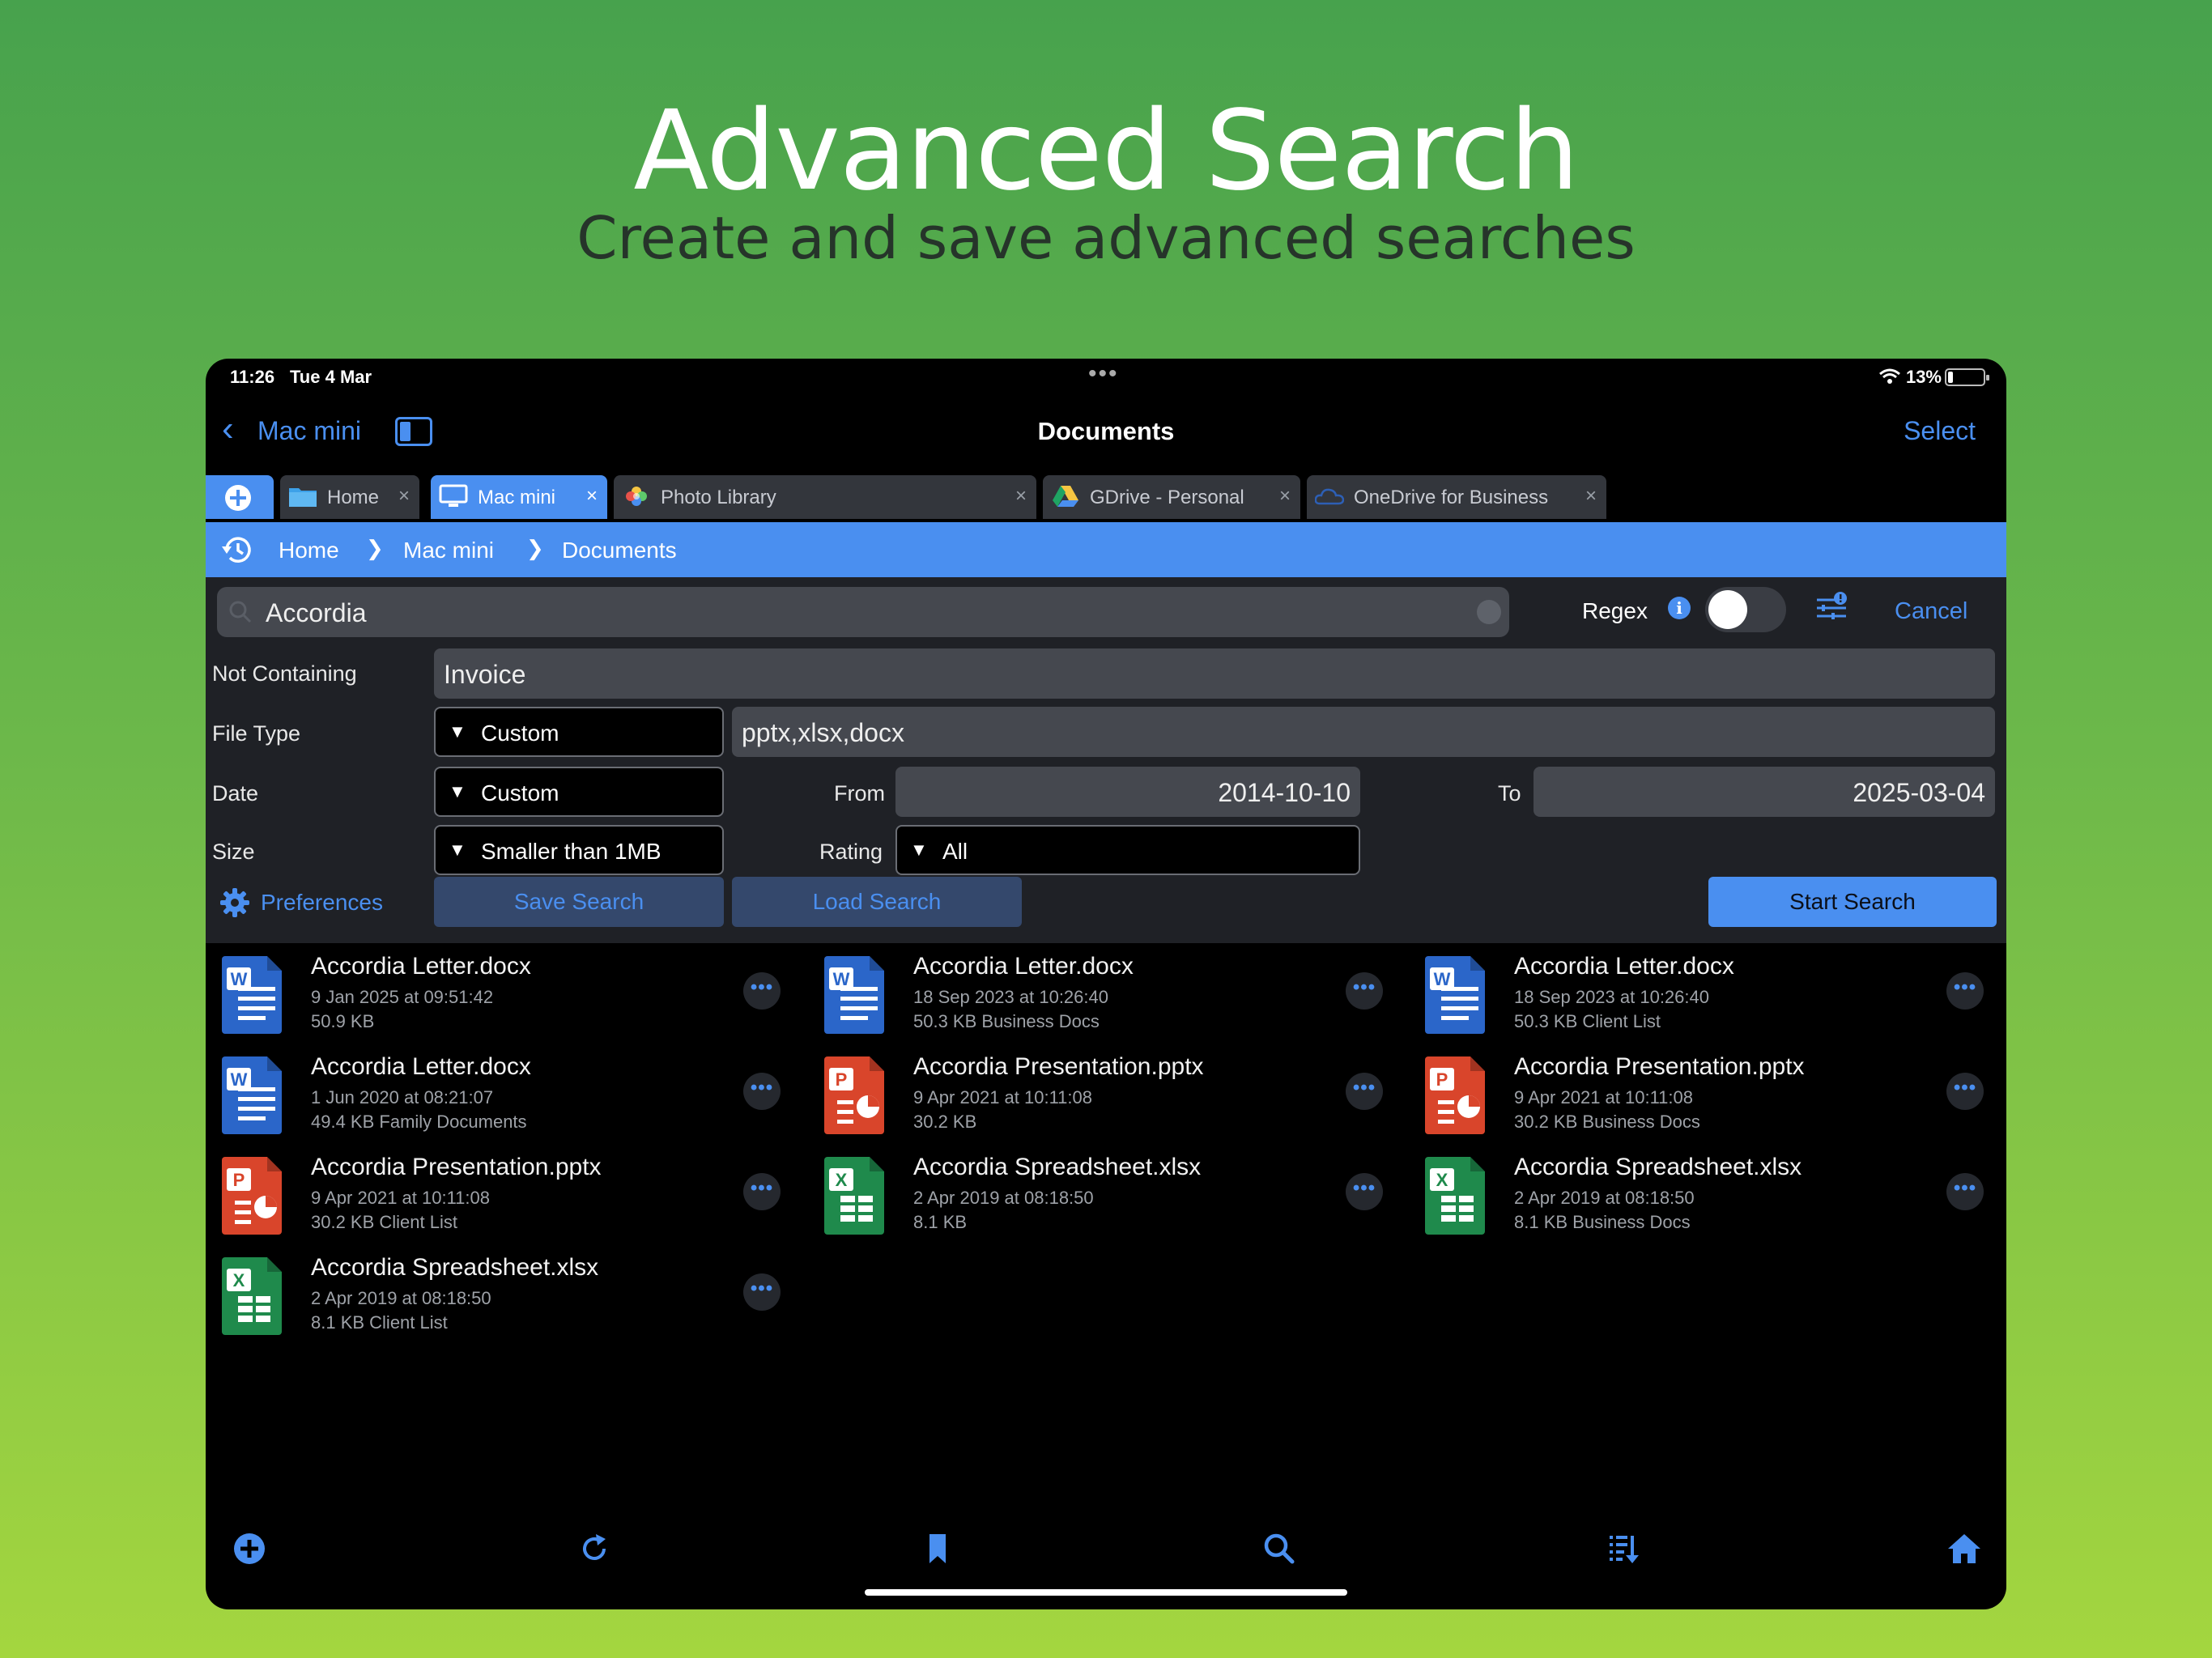 This screenshot has height=1658, width=2212. What do you see at coordinates (1605, 1198) in the screenshot?
I see `file-date: 2 Apr 2019 at 08:18:50` at bounding box center [1605, 1198].